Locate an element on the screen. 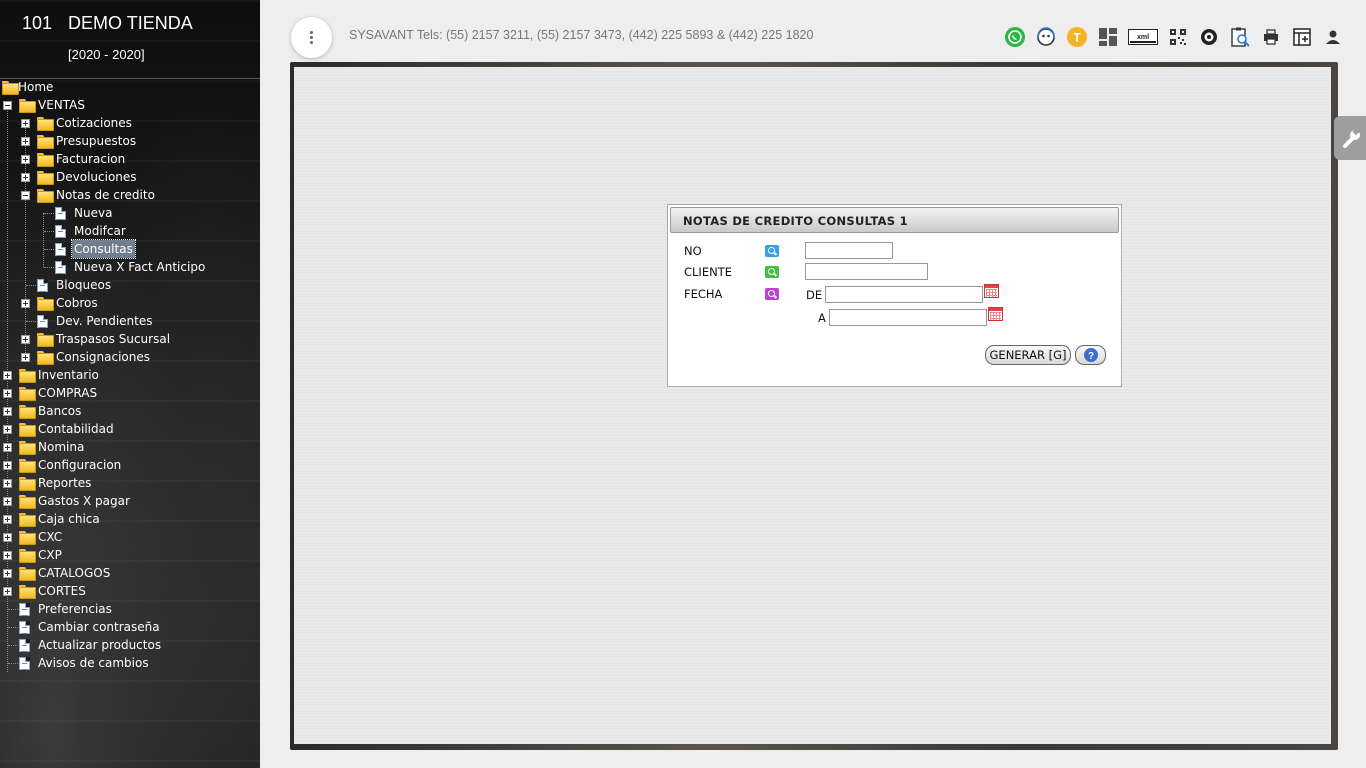 This screenshot has width=1366, height=768. help-button: ? is located at coordinates (1090, 355).